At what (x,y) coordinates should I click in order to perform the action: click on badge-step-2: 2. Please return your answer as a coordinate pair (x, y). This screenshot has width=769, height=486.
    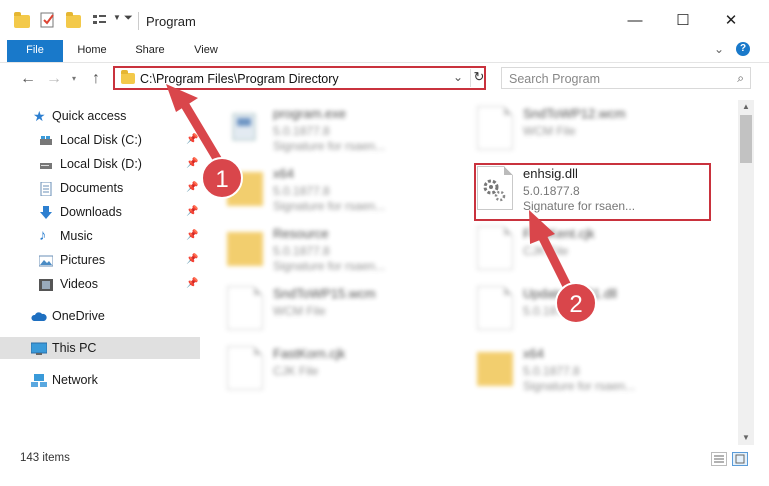
    Looking at the image, I should click on (576, 303).